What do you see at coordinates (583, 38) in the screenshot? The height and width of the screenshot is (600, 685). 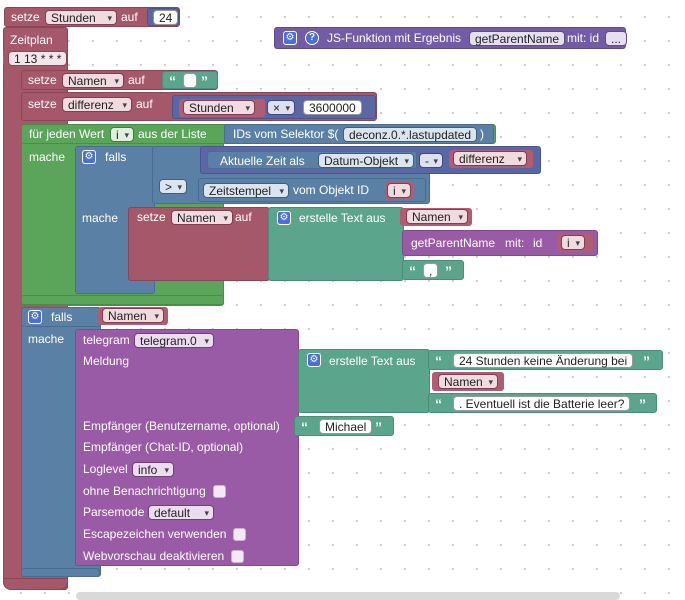 I see `js-function-params-label: mit: id` at bounding box center [583, 38].